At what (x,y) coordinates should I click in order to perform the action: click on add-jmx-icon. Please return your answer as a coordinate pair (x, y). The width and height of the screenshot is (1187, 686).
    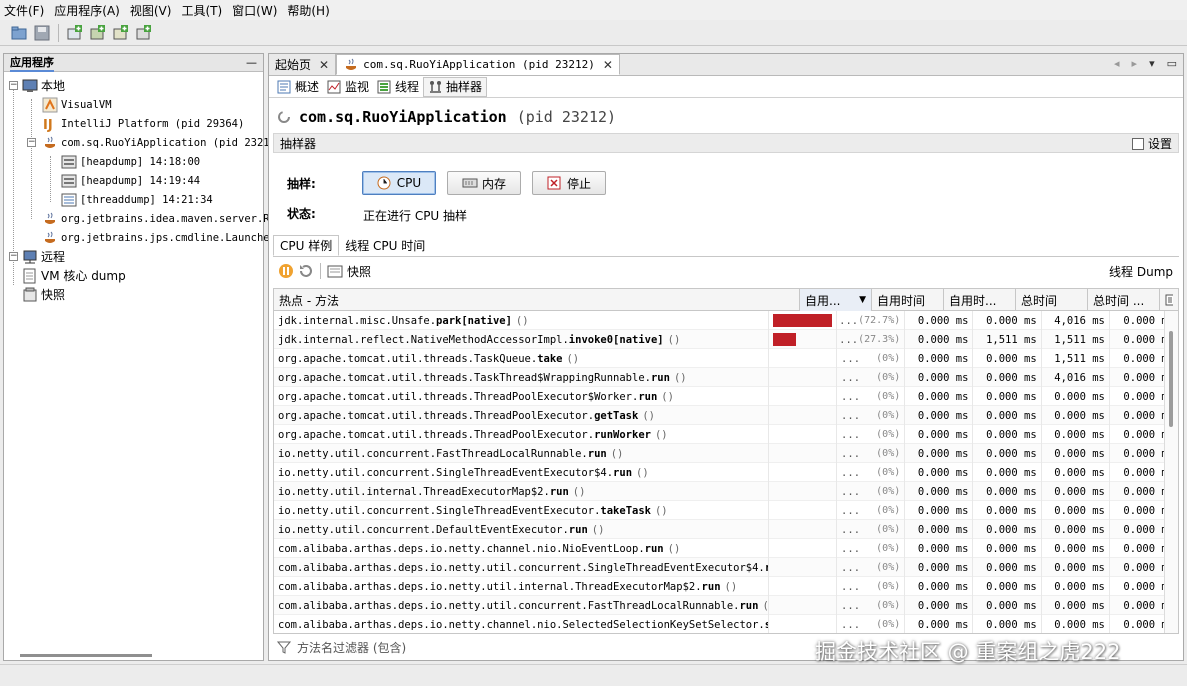
    Looking at the image, I should click on (74, 33).